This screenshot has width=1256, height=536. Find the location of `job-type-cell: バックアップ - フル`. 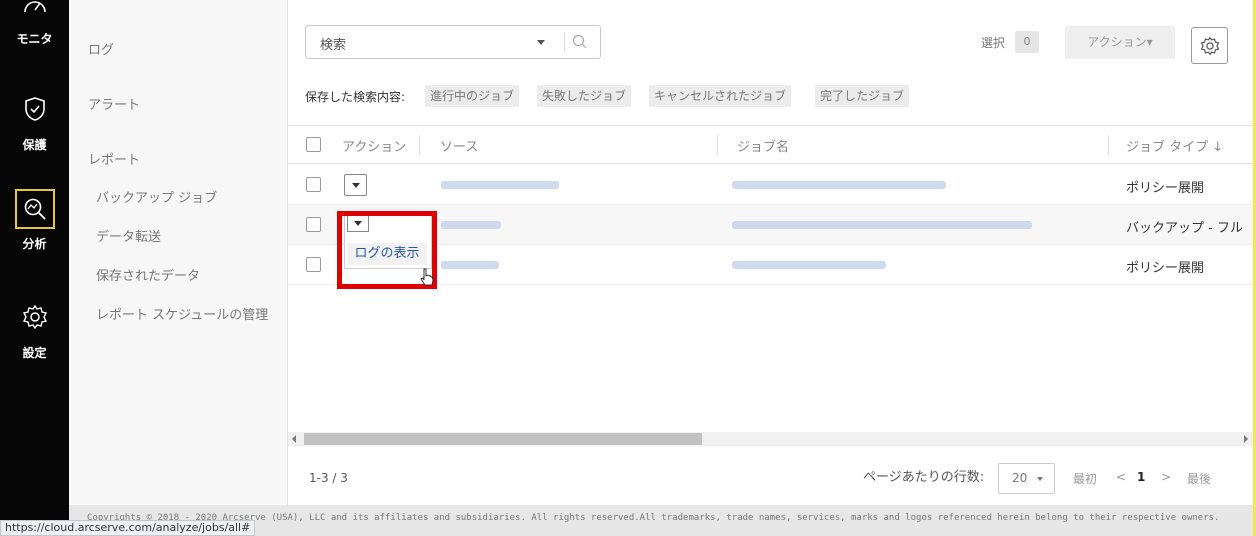

job-type-cell: バックアップ - フル is located at coordinates (1184, 228).